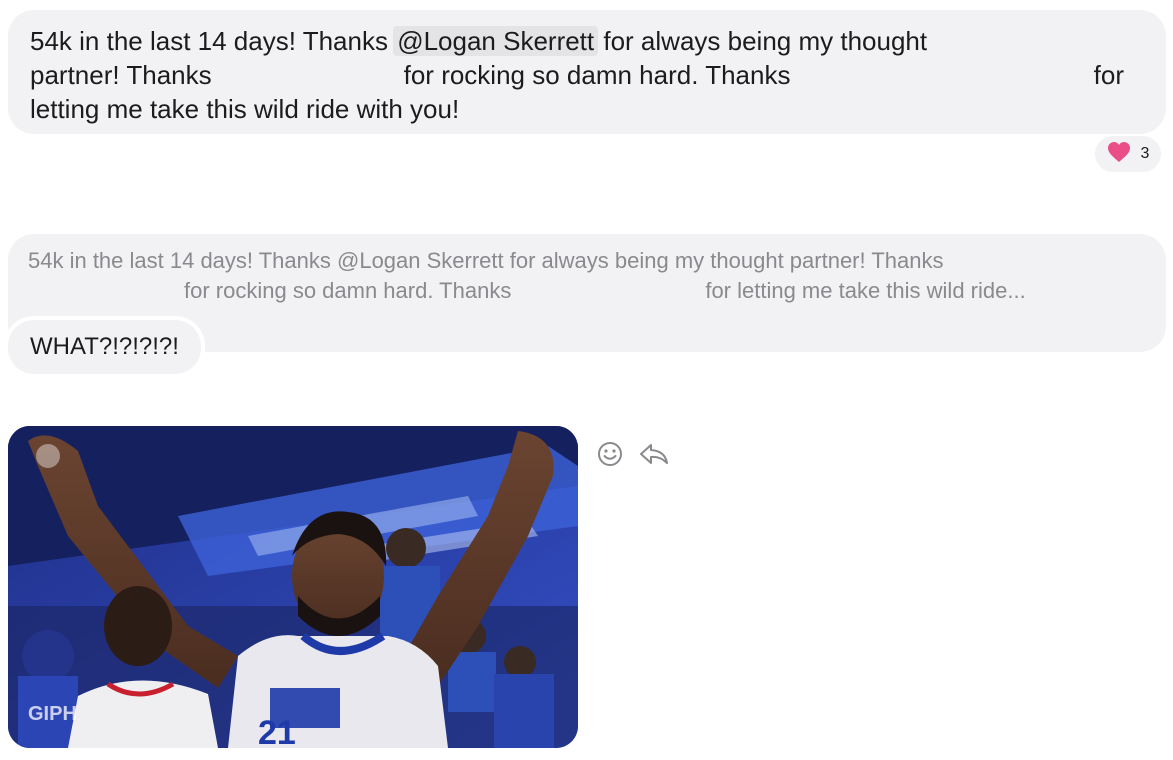 This screenshot has width=1173, height=760. Describe the element at coordinates (496, 41) in the screenshot. I see `mention-tag: @Logan Skerrett` at that location.